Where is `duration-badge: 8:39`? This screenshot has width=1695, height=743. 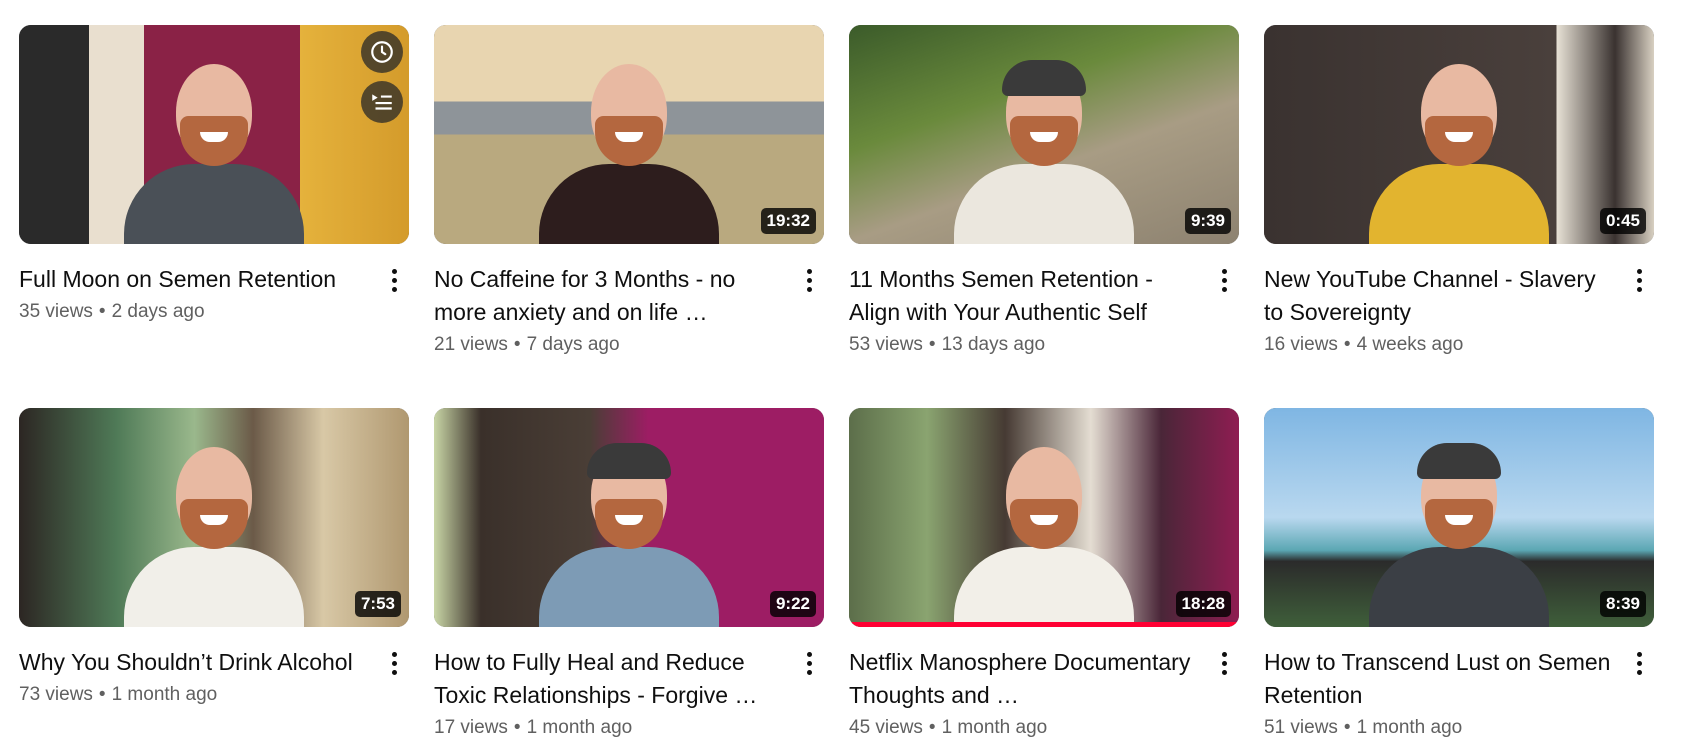
duration-badge: 8:39 is located at coordinates (1622, 604).